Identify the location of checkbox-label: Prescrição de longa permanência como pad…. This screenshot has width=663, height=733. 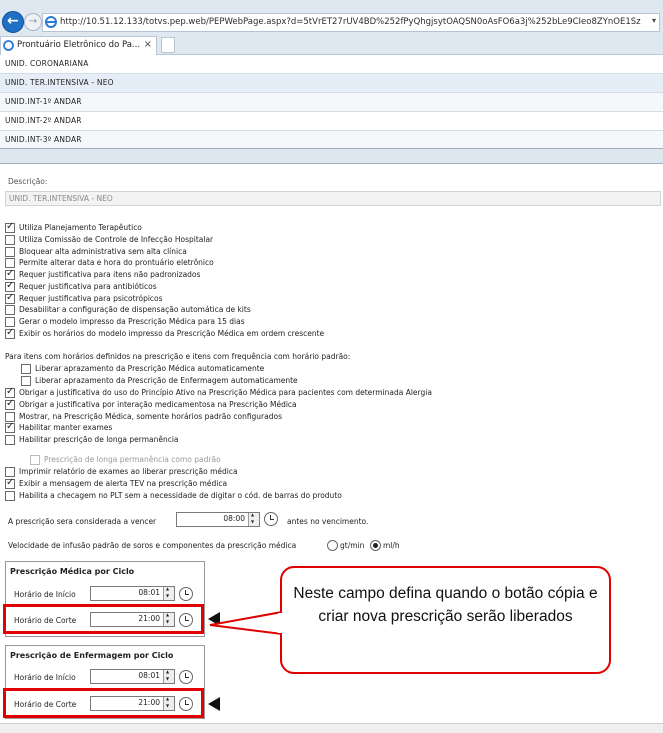
(132, 459).